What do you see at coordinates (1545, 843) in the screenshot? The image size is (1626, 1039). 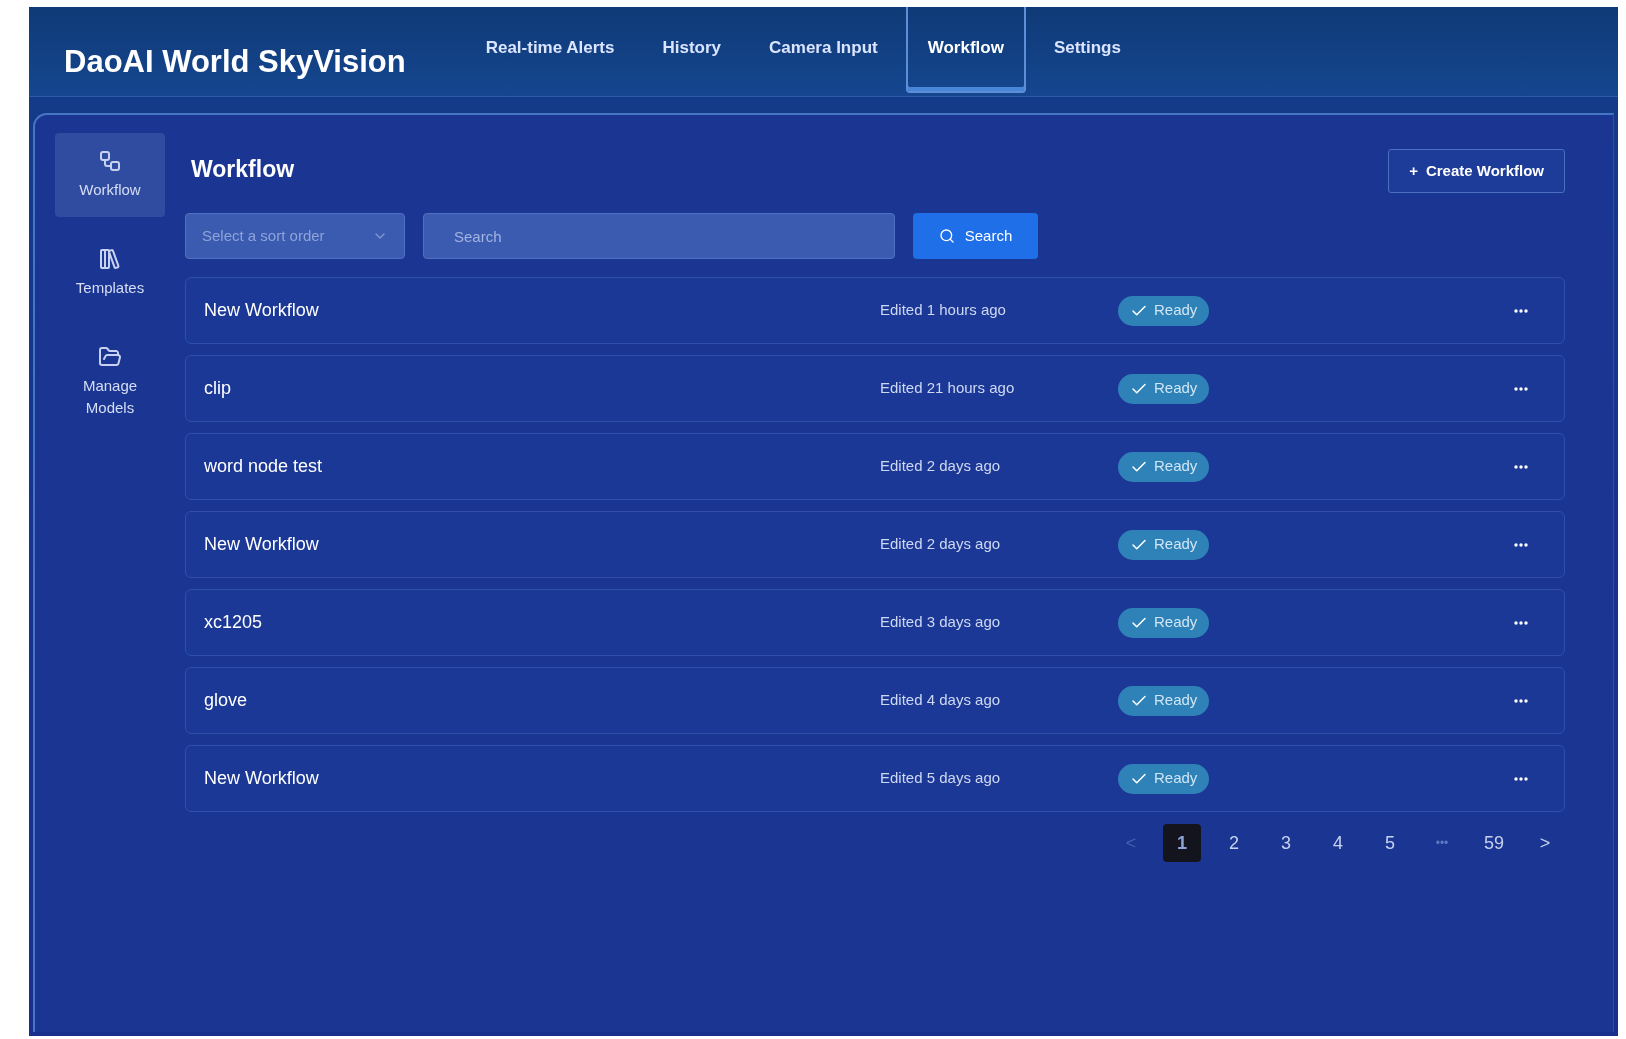 I see `next-page-button: >` at bounding box center [1545, 843].